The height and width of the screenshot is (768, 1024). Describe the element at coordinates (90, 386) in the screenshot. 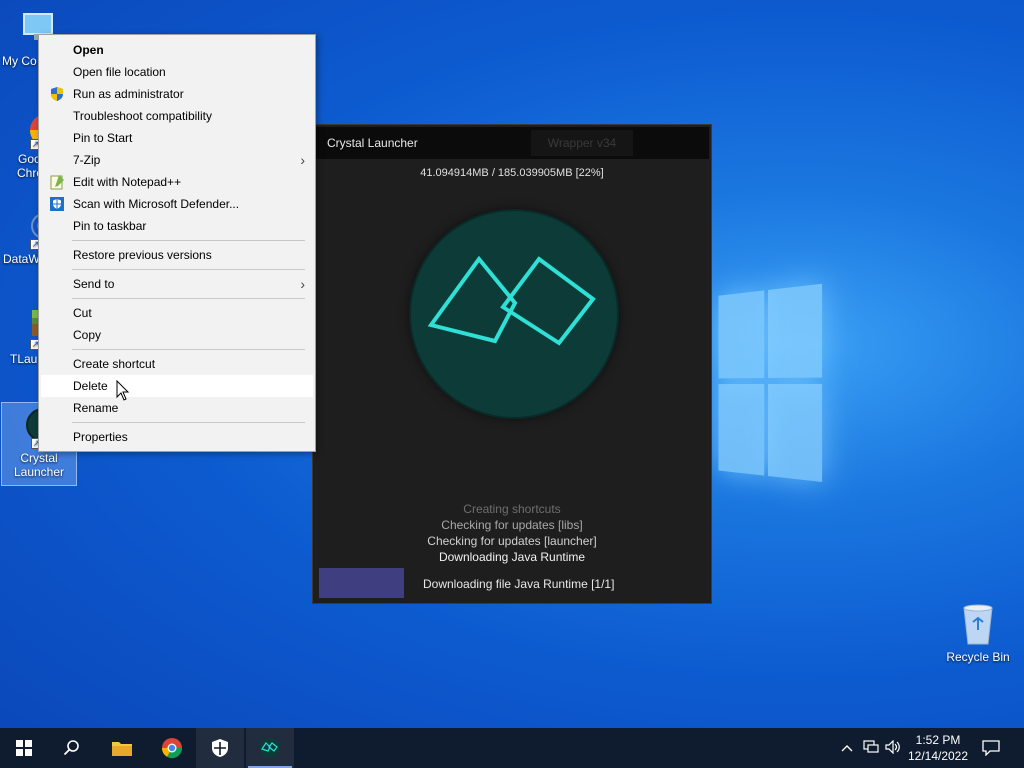

I see `menu-item-label: Delete` at that location.